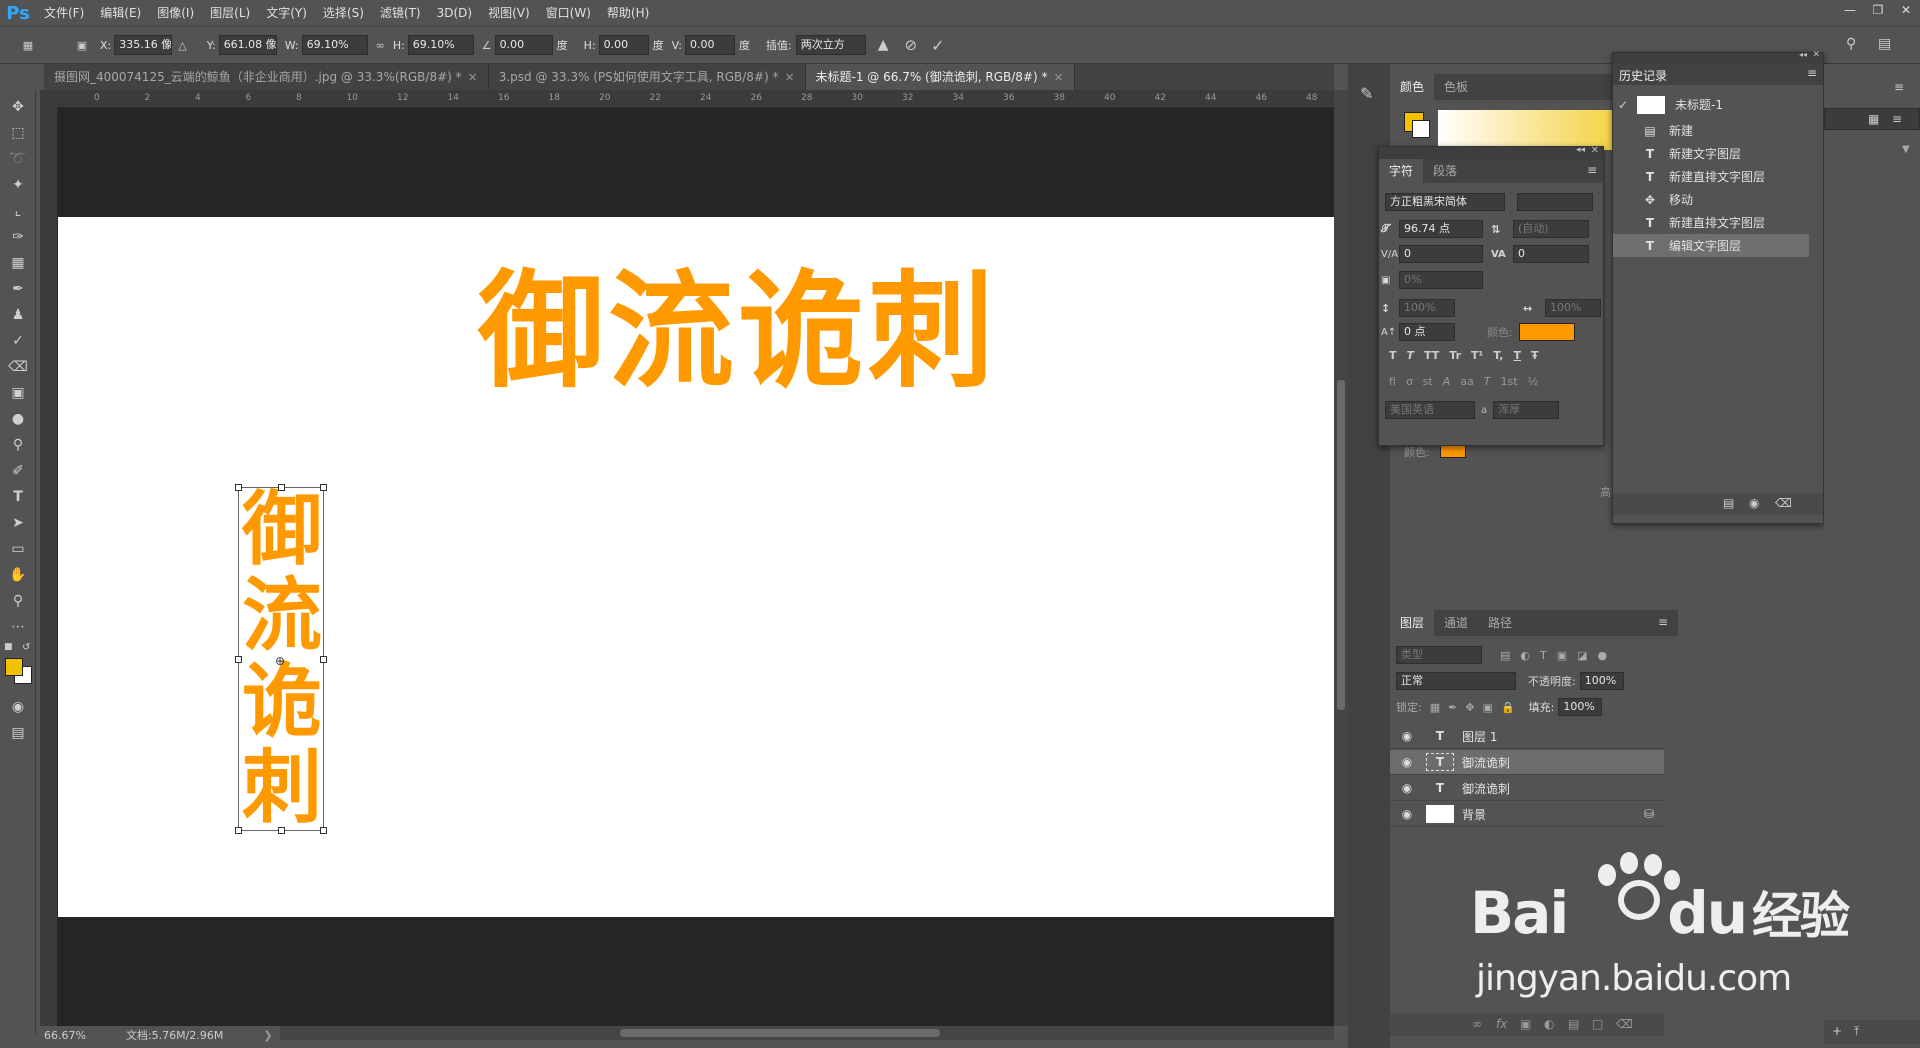 This screenshot has width=1920, height=1048. I want to click on swash-icon: A, so click(1447, 381).